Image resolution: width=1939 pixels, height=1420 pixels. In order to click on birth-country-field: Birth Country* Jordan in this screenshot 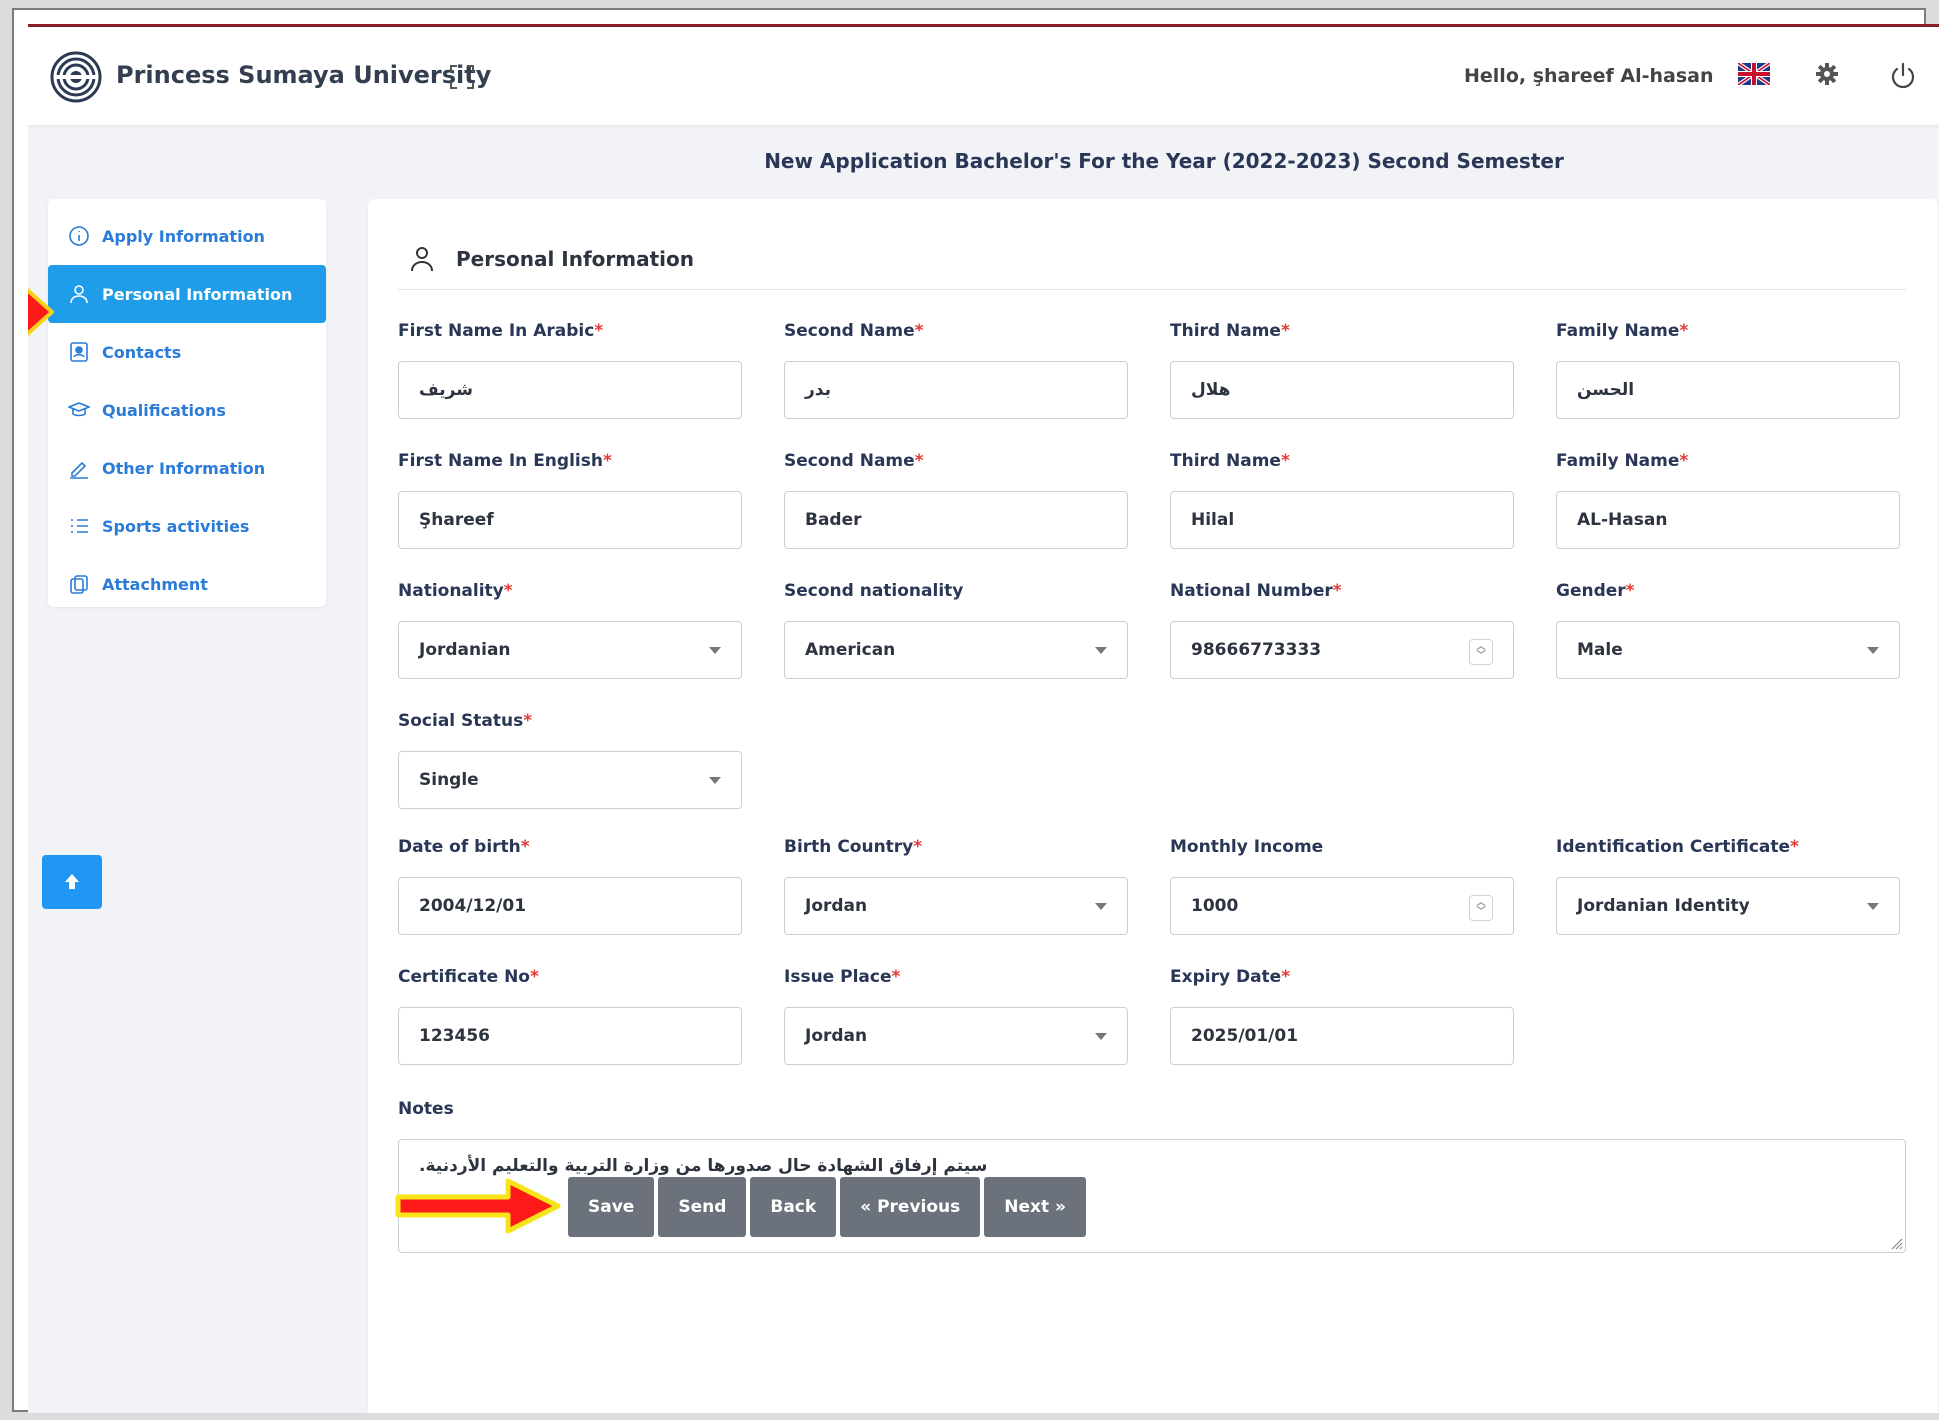, I will do `click(956, 886)`.